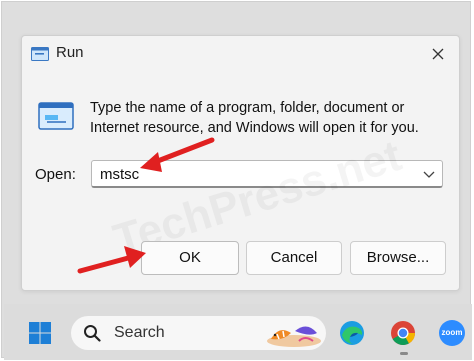 The image size is (474, 361). I want to click on close-button, so click(438, 54).